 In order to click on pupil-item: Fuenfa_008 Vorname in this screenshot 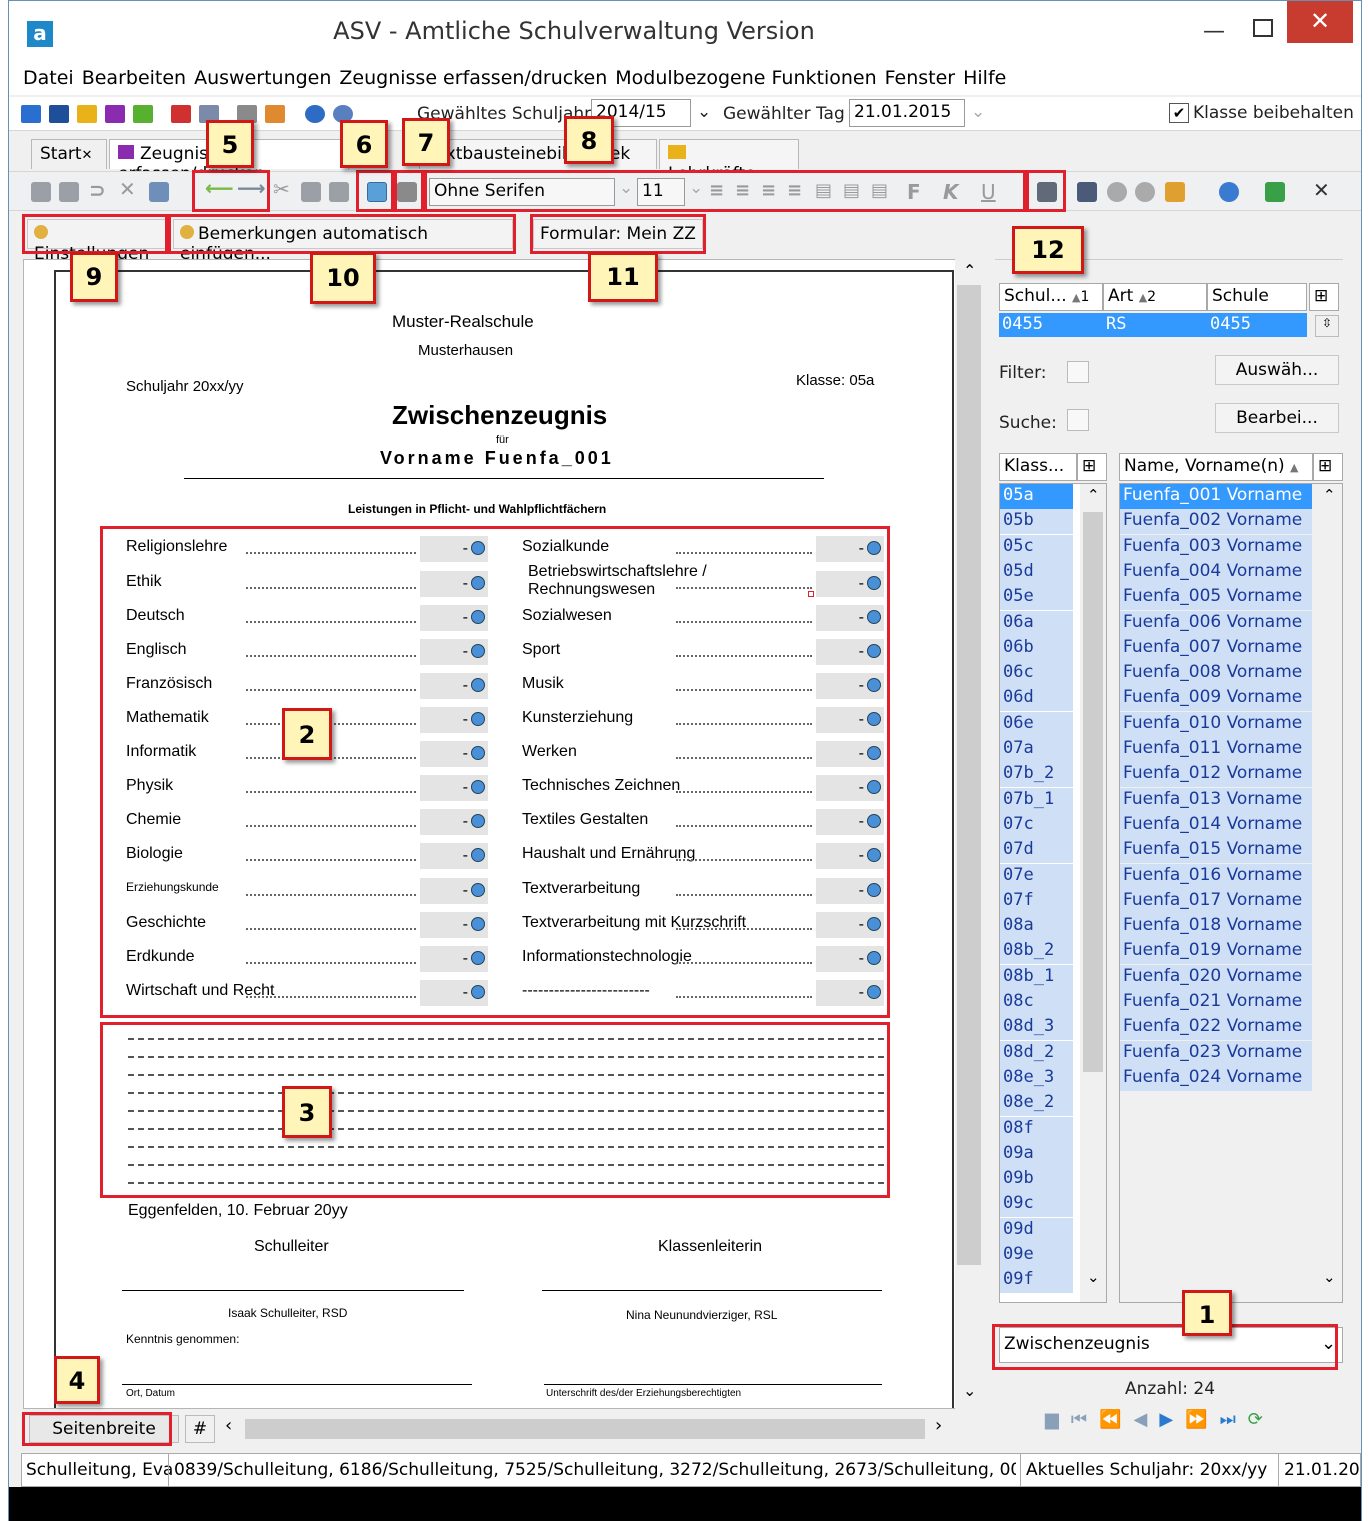, I will do `click(1216, 674)`.